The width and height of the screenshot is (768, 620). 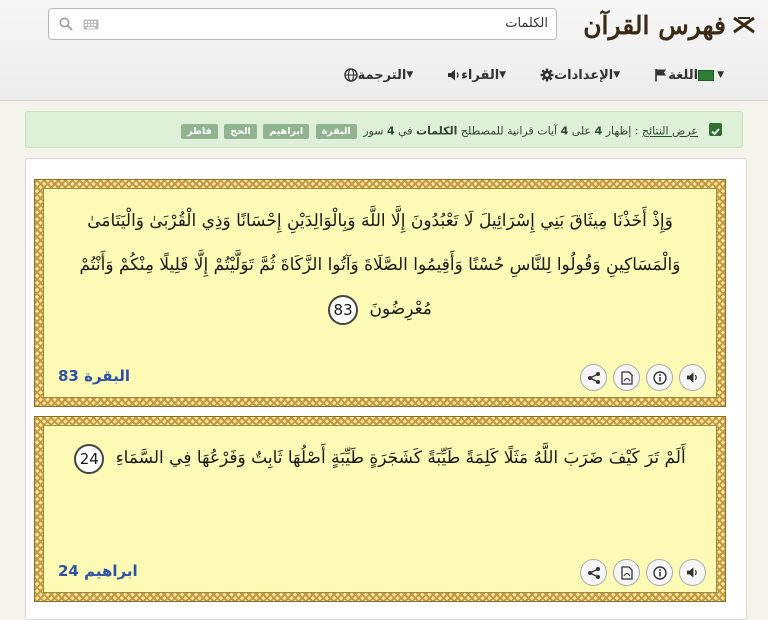 I want to click on nav-reciters-label: القراء, so click(x=480, y=75).